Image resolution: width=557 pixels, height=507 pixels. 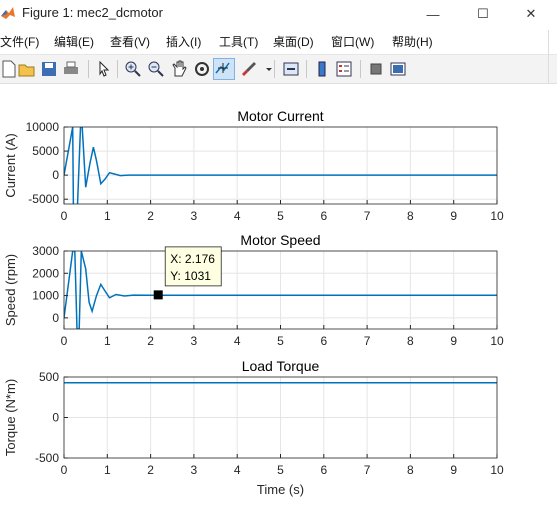 What do you see at coordinates (49, 69) in the screenshot?
I see `save-icon` at bounding box center [49, 69].